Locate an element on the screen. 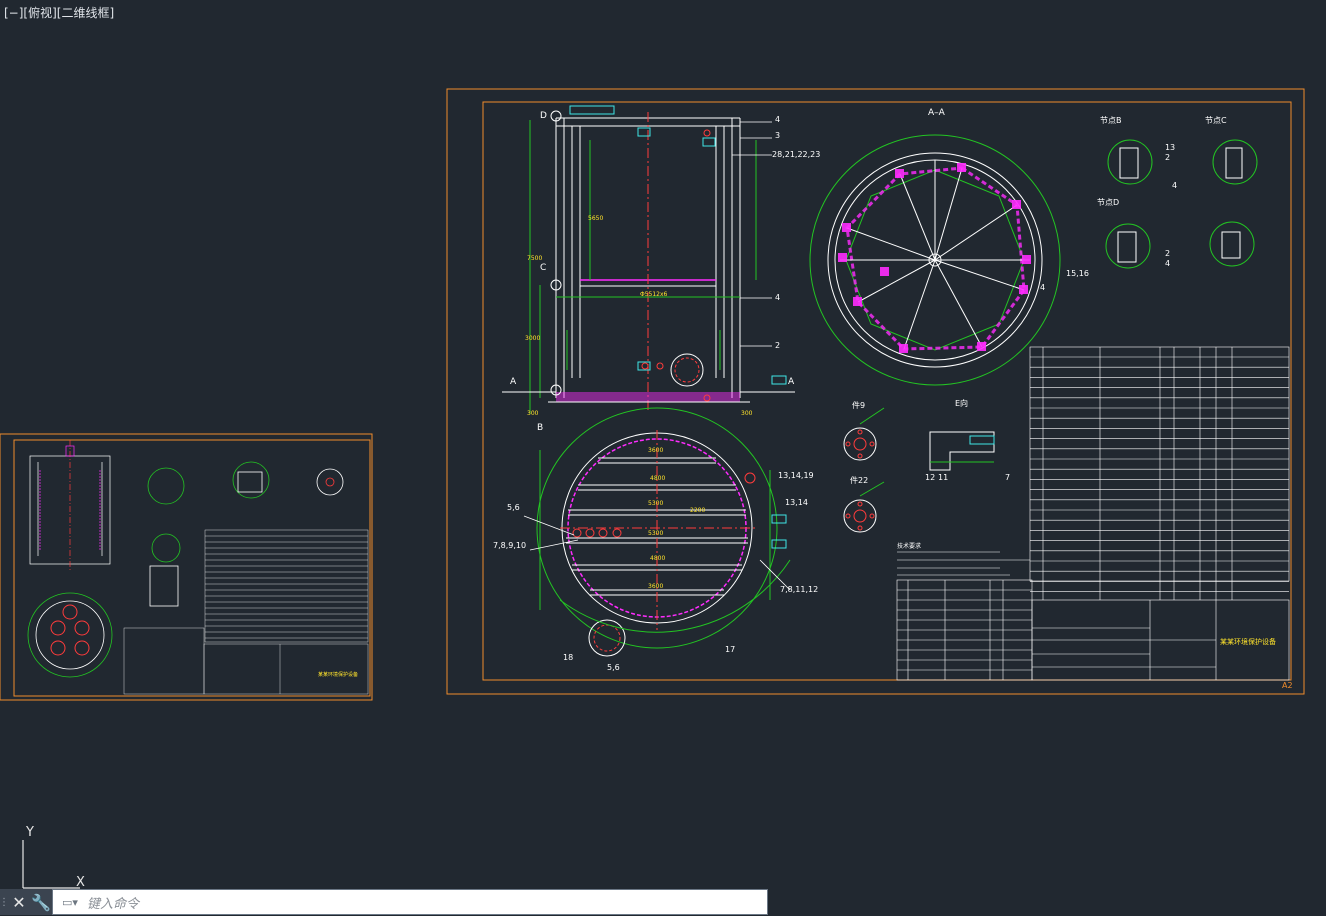  dimension-label: 7500 is located at coordinates (534, 258).